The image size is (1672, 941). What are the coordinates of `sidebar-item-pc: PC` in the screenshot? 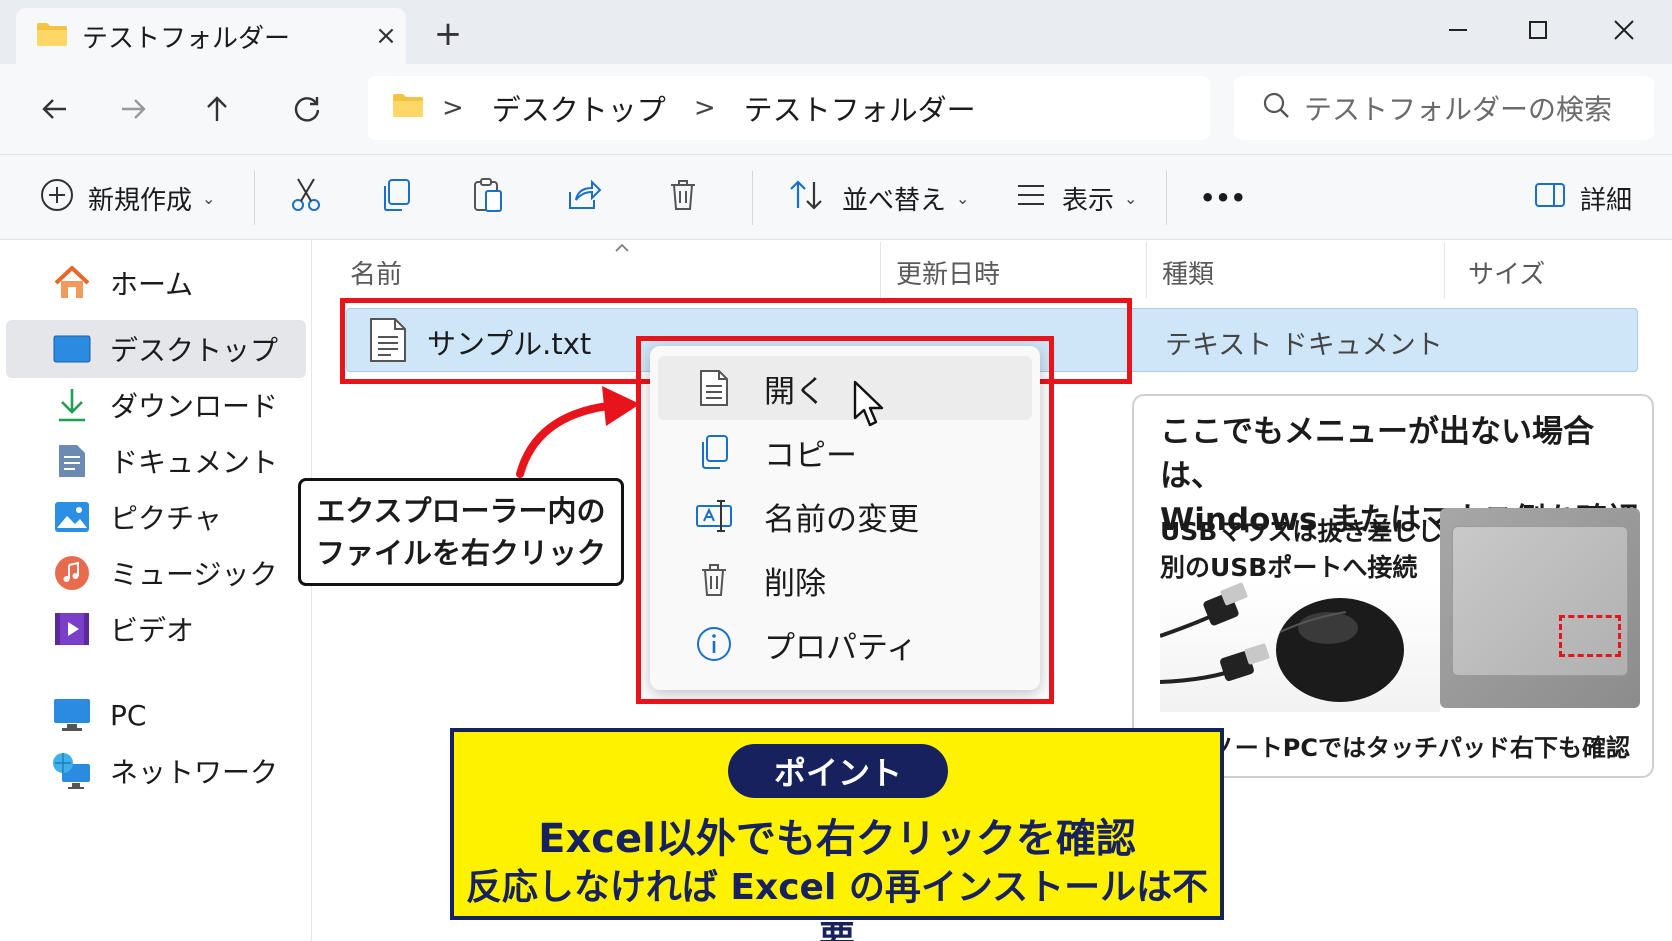 It's located at (156, 715).